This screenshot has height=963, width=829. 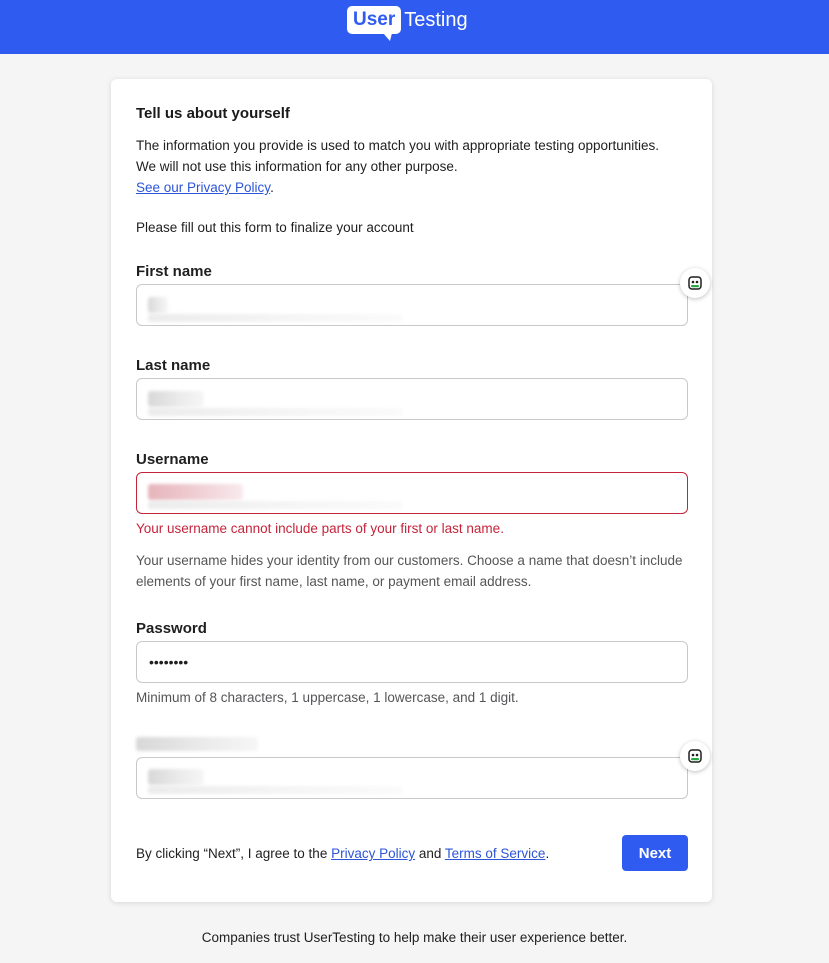 I want to click on agree-and: and, so click(x=430, y=853).